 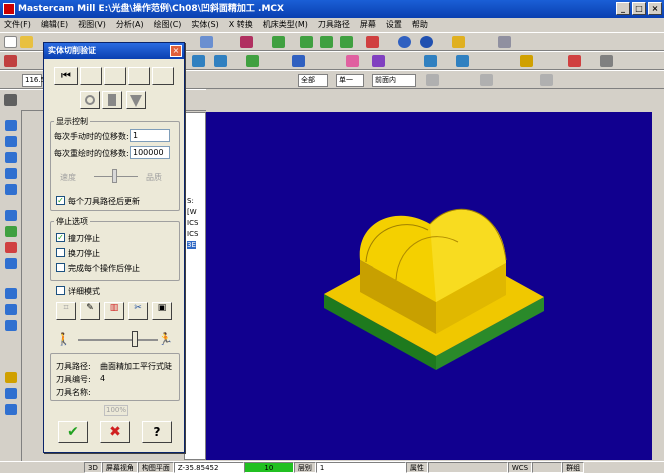 What do you see at coordinates (368, 25) in the screenshot?
I see `menu-screen: 屏幕` at bounding box center [368, 25].